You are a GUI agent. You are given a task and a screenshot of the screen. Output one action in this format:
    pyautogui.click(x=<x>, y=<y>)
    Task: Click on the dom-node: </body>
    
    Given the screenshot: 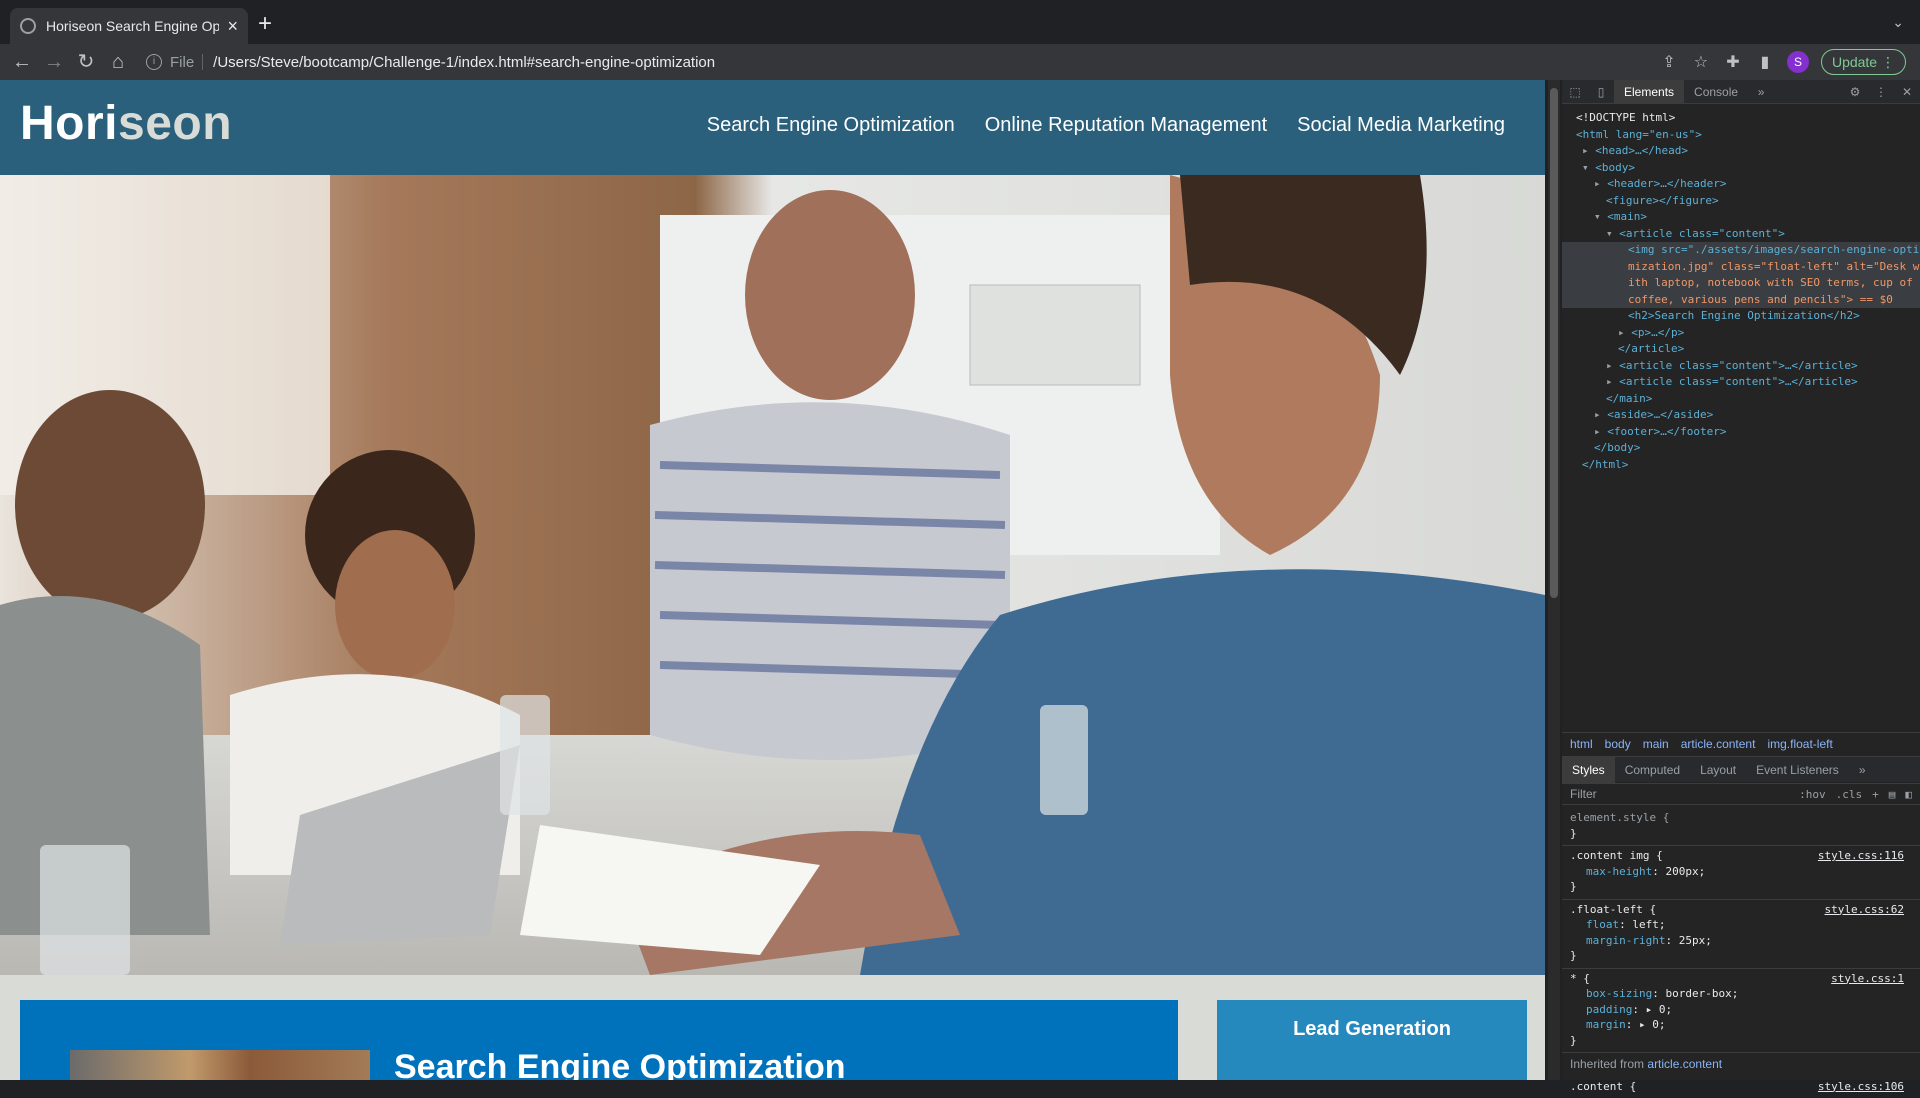 What is the action you would take?
    pyautogui.click(x=1748, y=448)
    